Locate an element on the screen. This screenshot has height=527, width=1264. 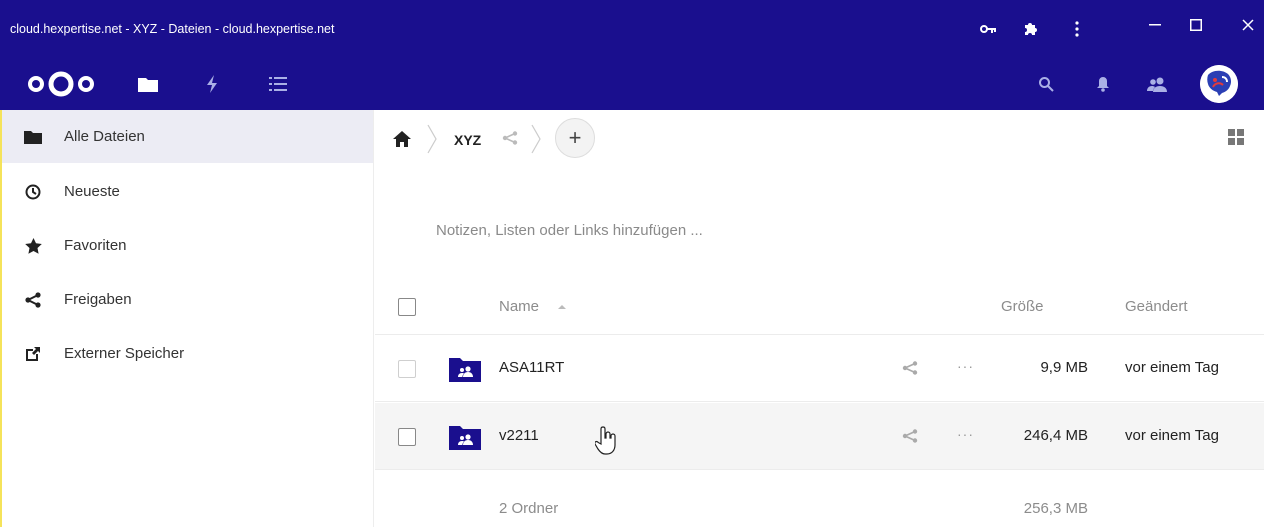
file-size: 246,4 MB is located at coordinates (1055, 435).